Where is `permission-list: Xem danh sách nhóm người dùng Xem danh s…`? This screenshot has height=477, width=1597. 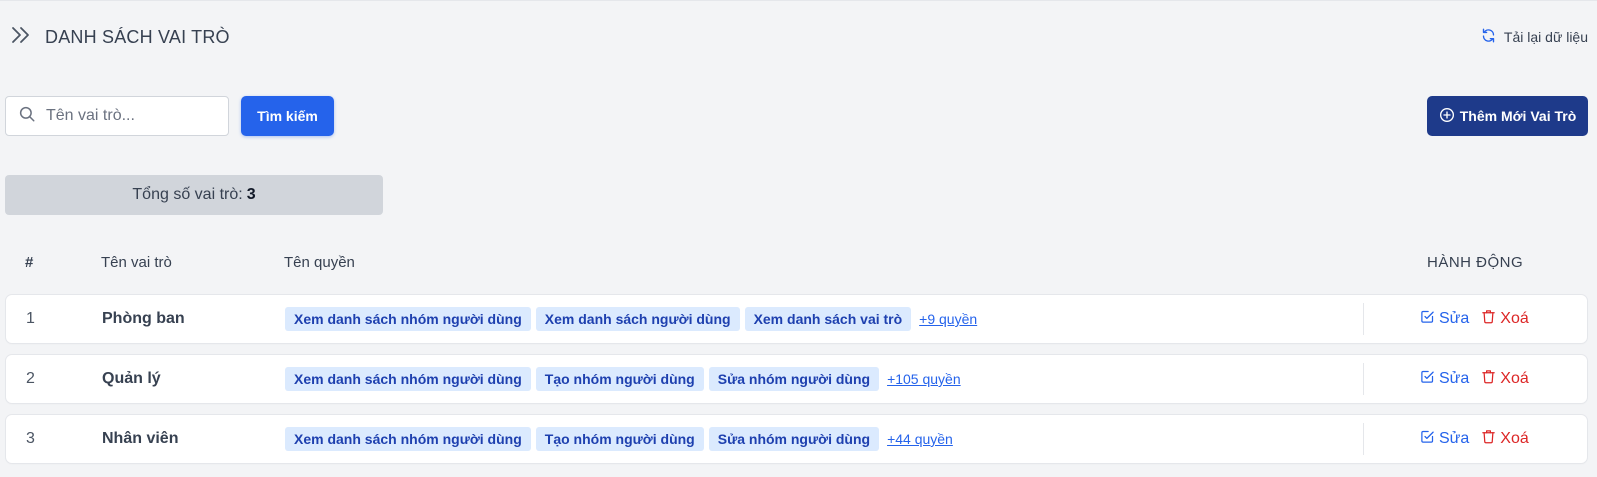 permission-list: Xem danh sách nhóm người dùng Xem danh s… is located at coordinates (631, 319).